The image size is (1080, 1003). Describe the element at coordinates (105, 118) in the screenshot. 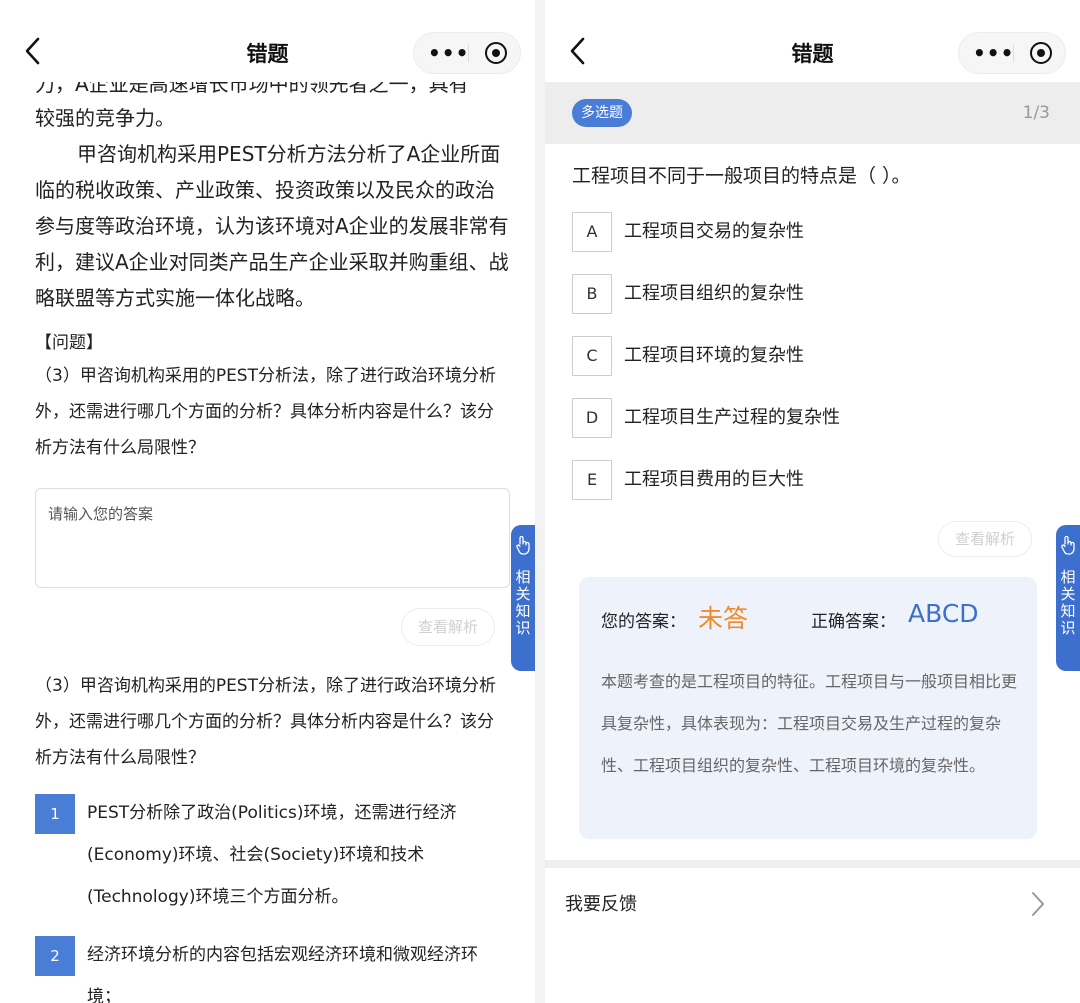

I see `passage-line: 较强的竞争力。` at that location.